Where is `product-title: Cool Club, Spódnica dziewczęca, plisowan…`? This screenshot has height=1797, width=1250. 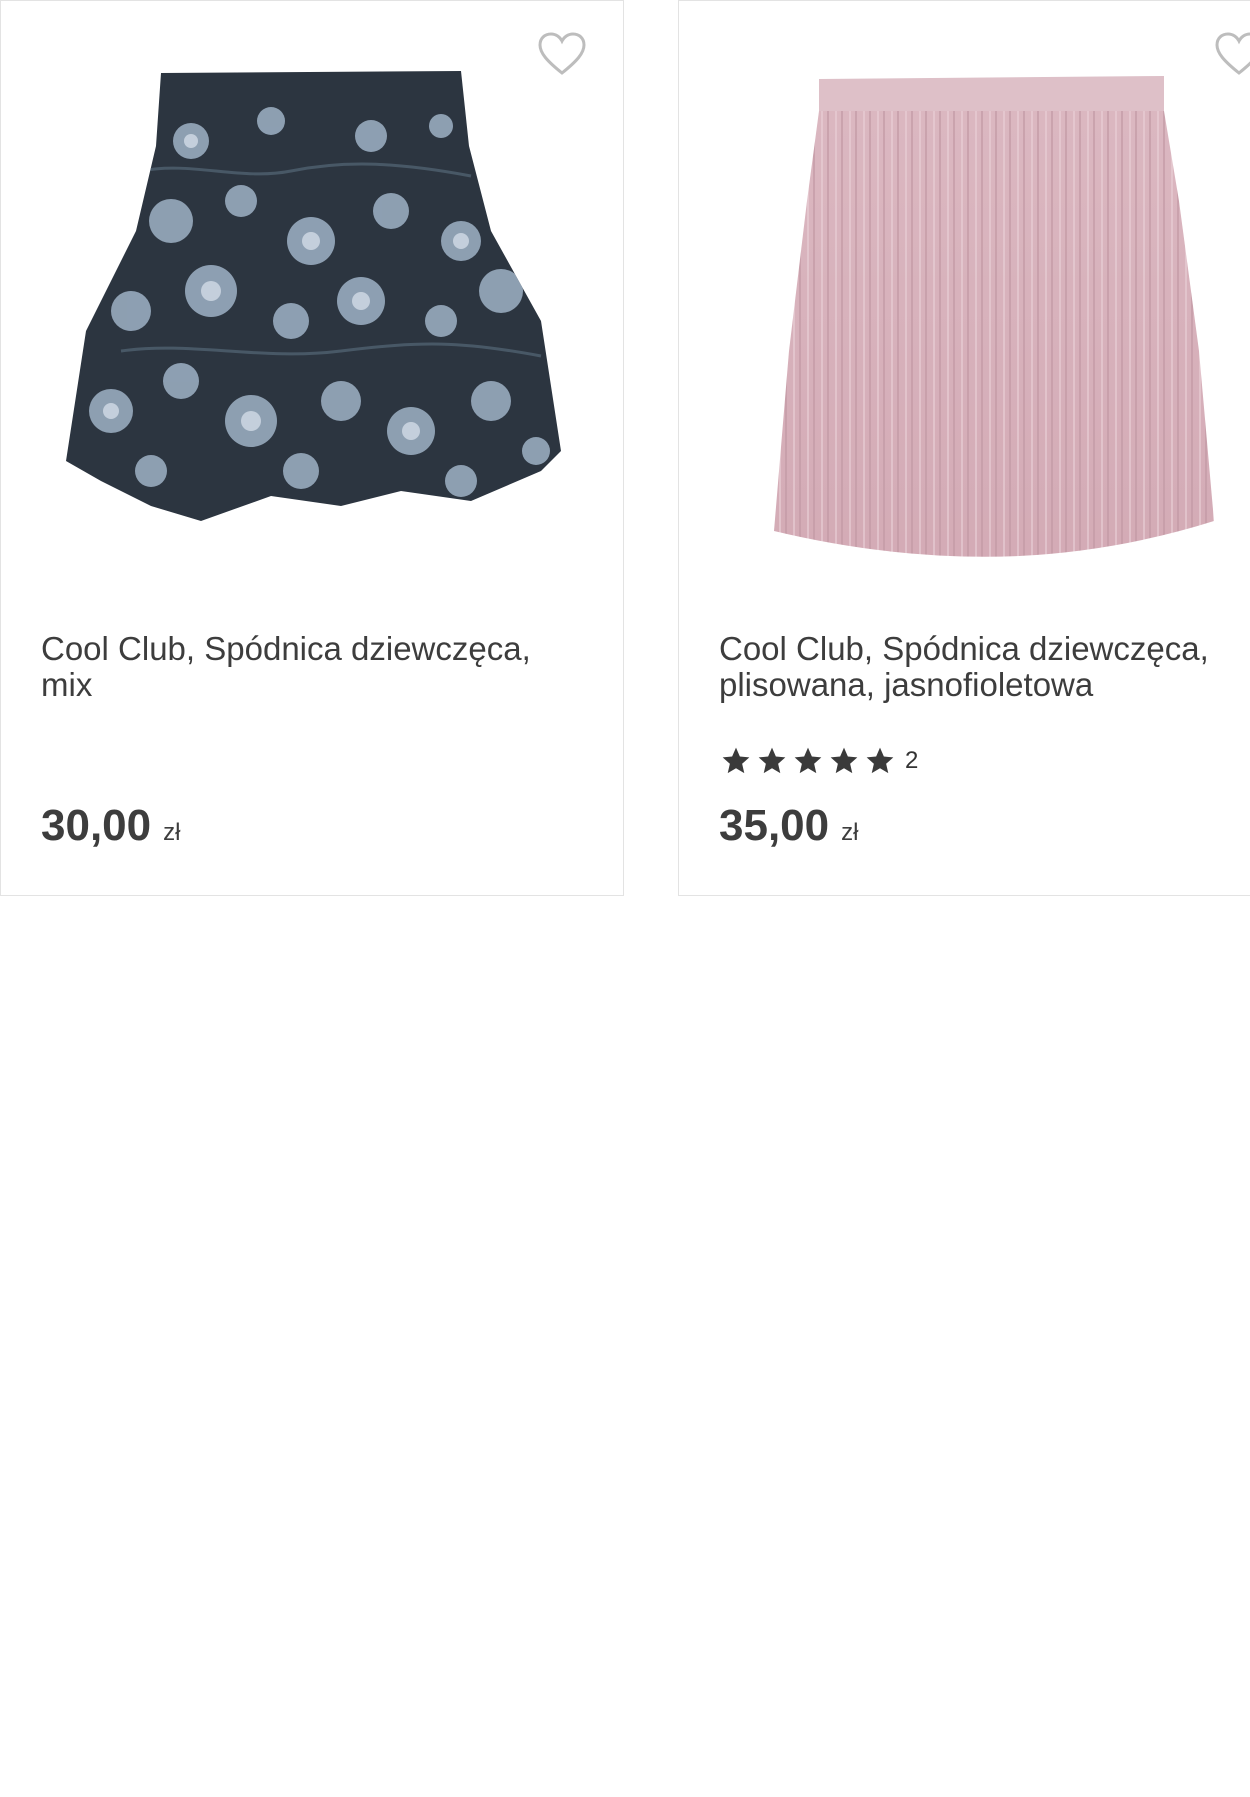 product-title: Cool Club, Spódnica dziewczęca, plisowan… is located at coordinates (984, 667).